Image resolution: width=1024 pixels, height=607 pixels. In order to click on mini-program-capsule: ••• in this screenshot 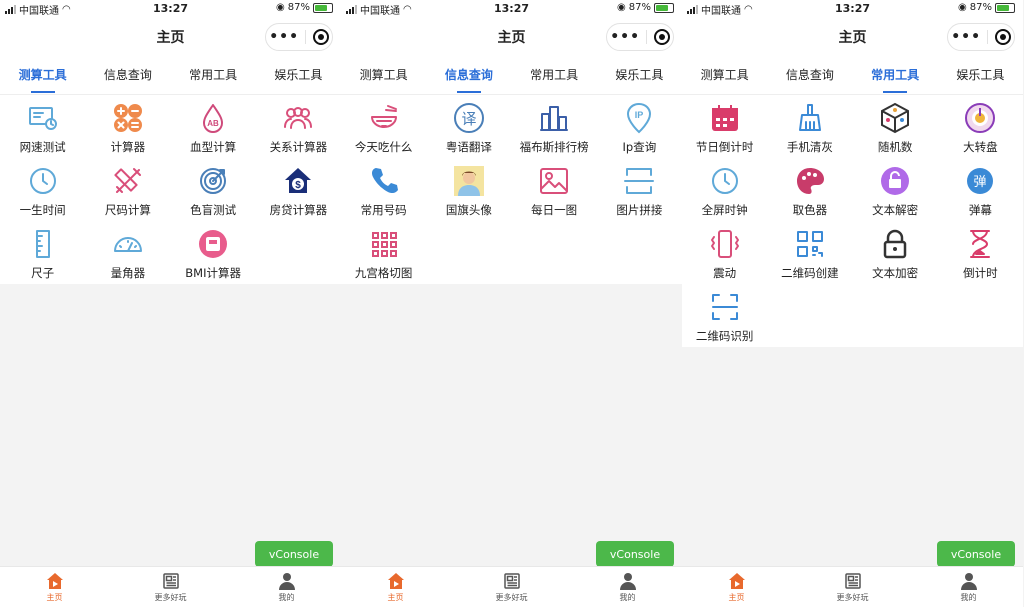, I will do `click(981, 37)`.